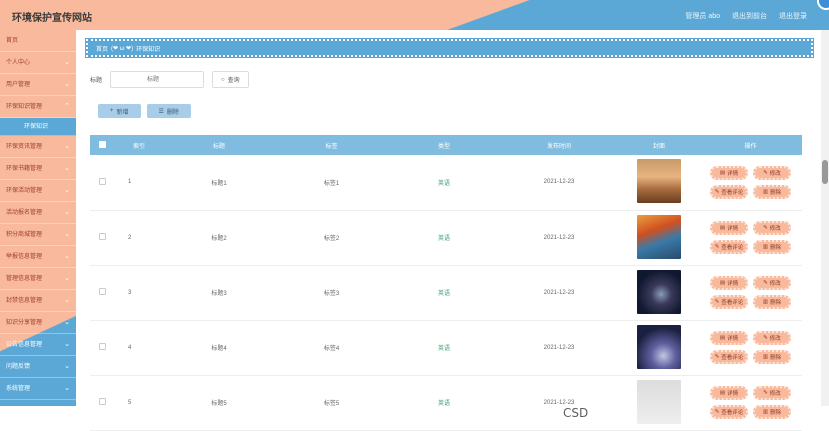  Describe the element at coordinates (775, 284) in the screenshot. I see `edit-label: 修改` at that location.